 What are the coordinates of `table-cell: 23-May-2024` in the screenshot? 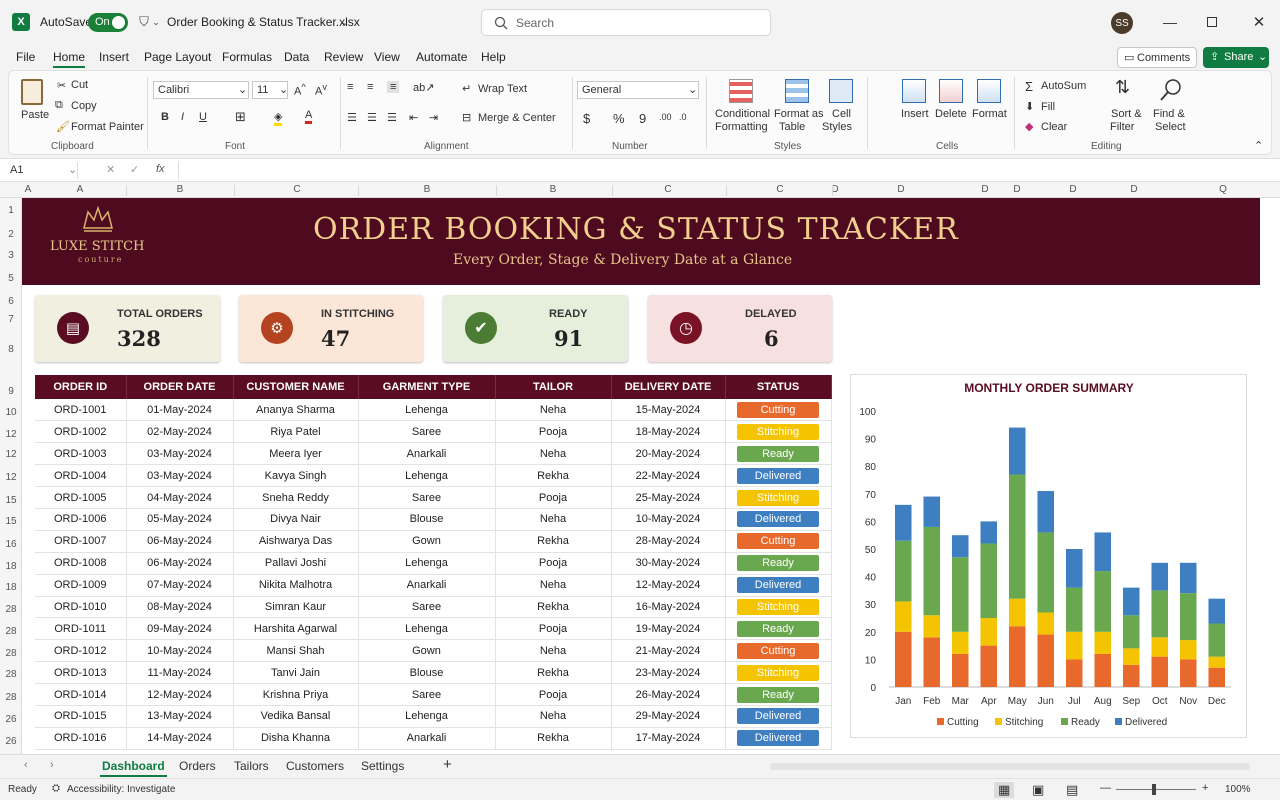 It's located at (668, 673).